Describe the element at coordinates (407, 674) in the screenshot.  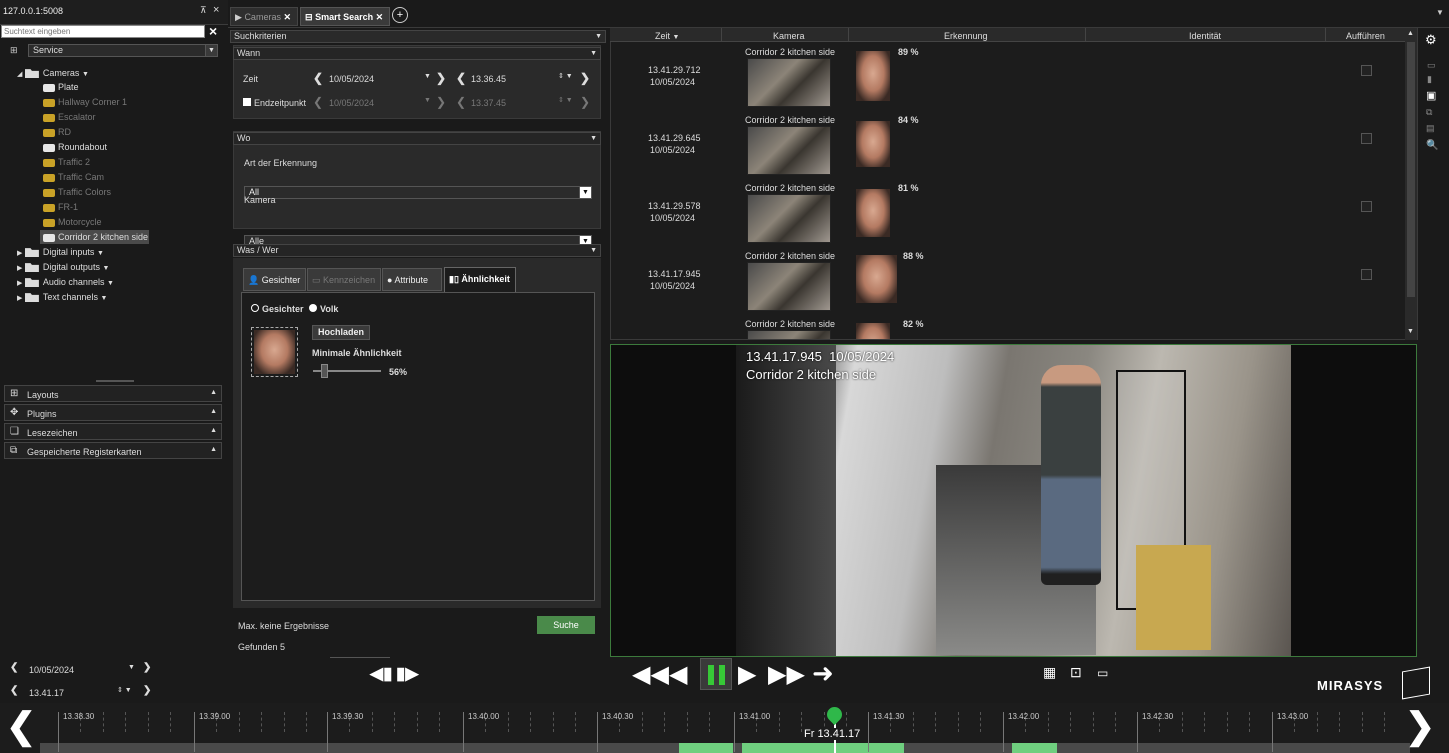
I see `step-forward-button: ▮▶` at that location.